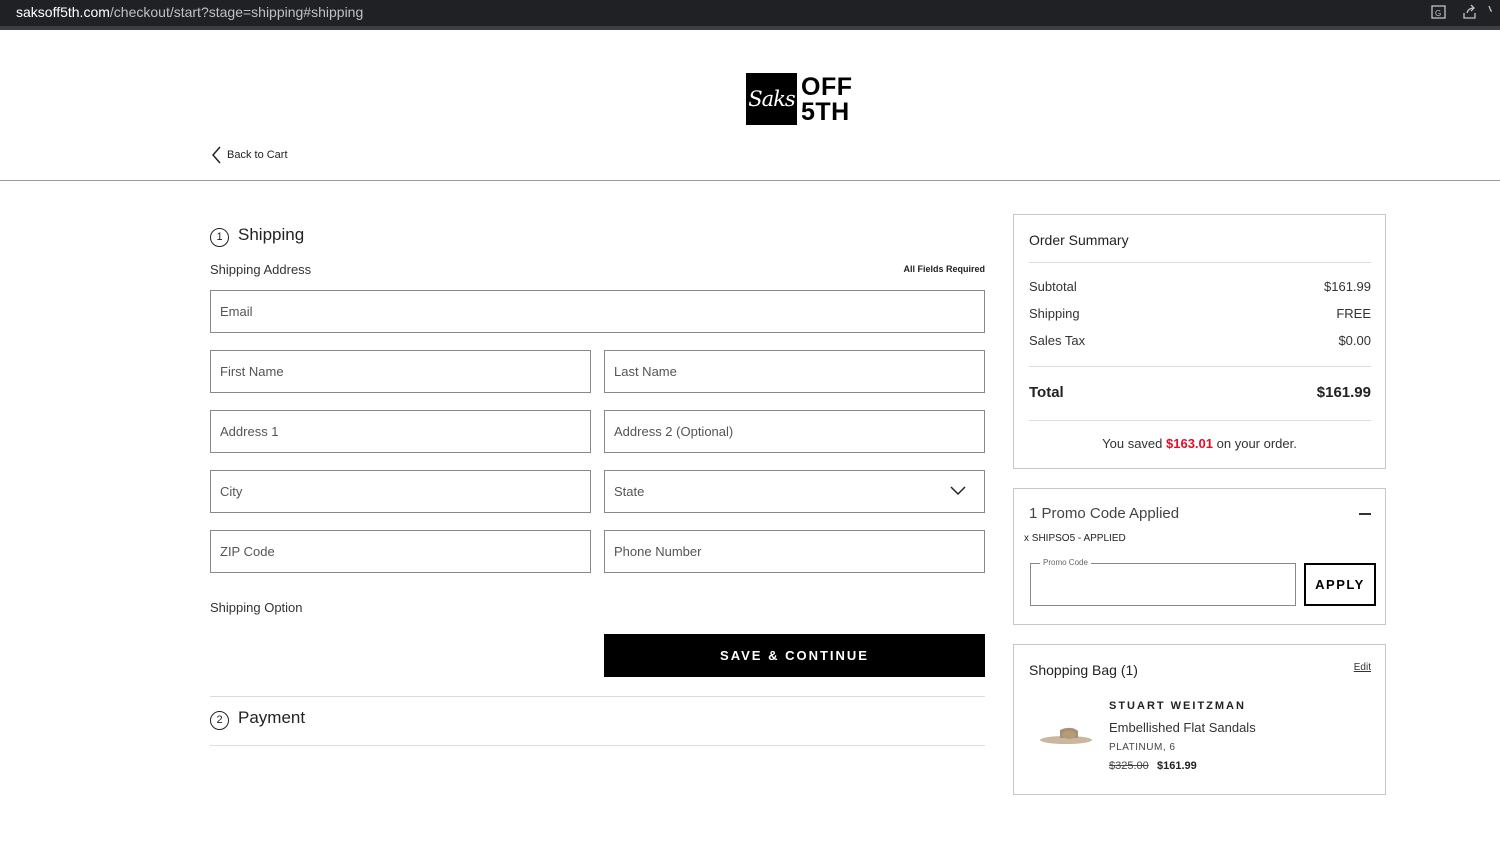  What do you see at coordinates (1347, 286) in the screenshot?
I see `subtotal-value: $161.99` at bounding box center [1347, 286].